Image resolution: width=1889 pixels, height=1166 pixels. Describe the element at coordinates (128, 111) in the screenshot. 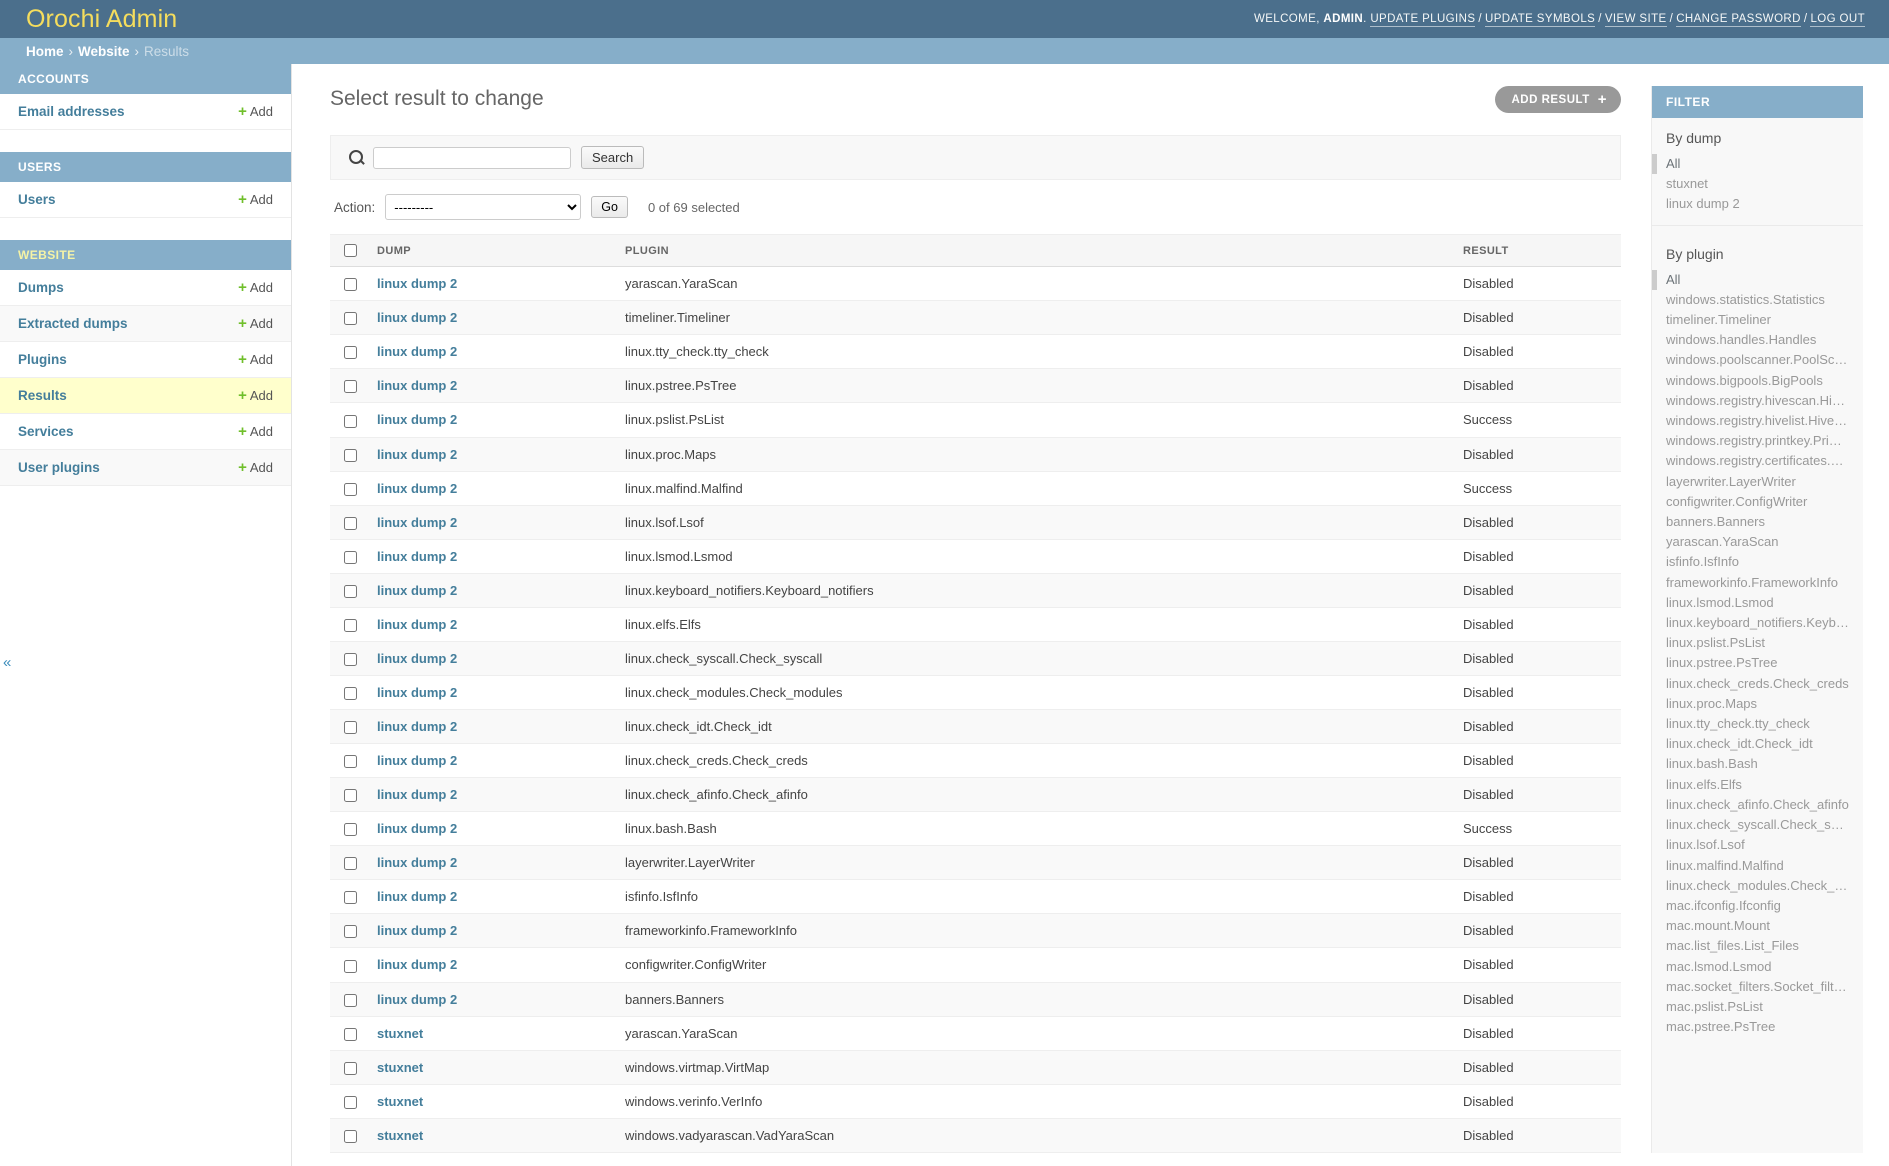

I see `sidebar-item-label: Email addresses` at that location.